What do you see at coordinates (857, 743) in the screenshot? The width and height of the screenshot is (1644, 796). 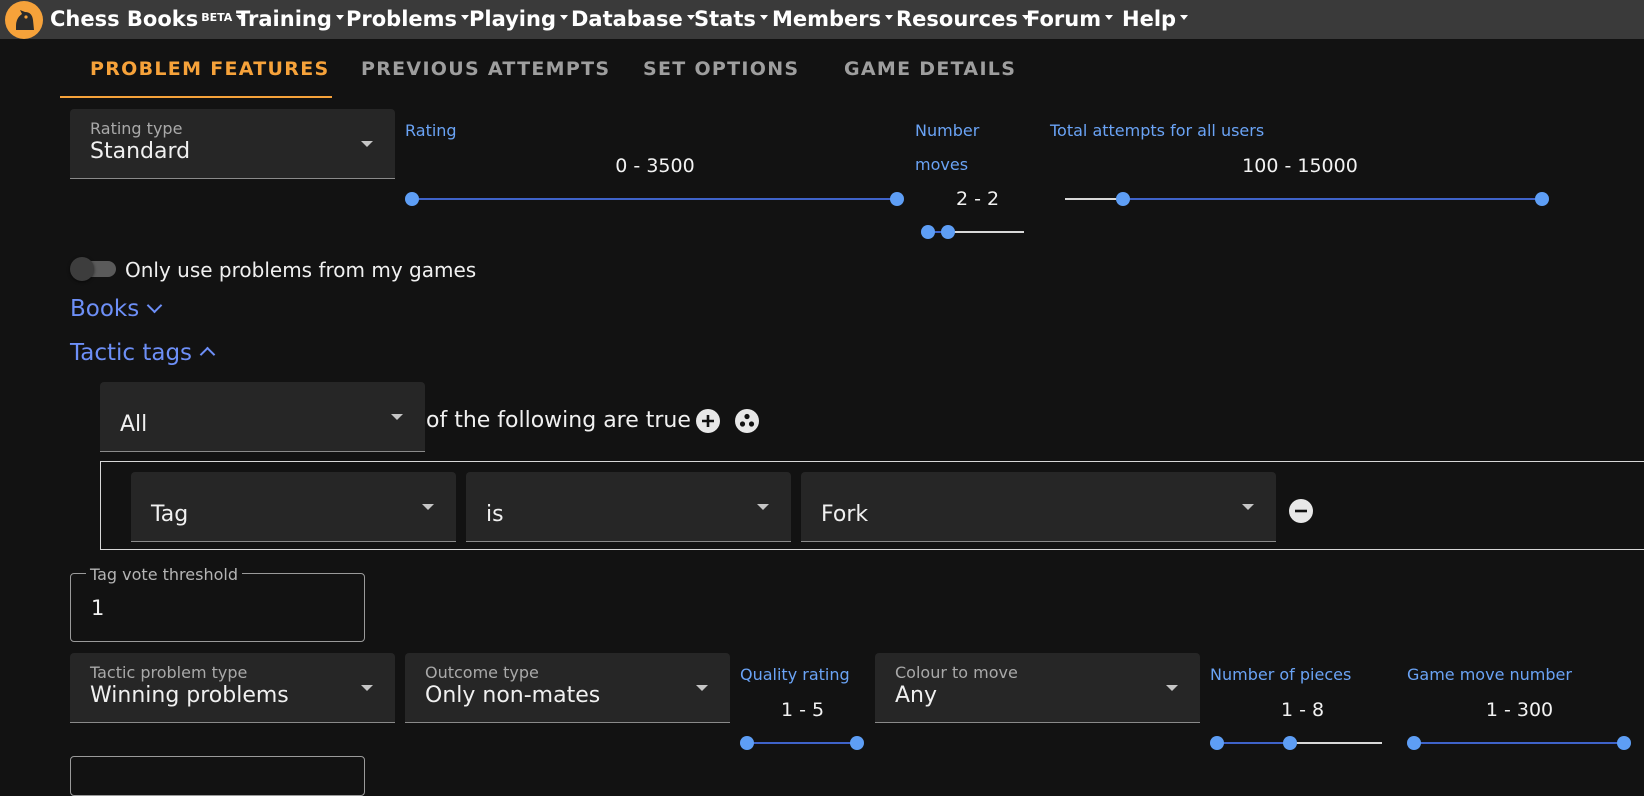 I see `quality-rating-slider-max-thumb` at bounding box center [857, 743].